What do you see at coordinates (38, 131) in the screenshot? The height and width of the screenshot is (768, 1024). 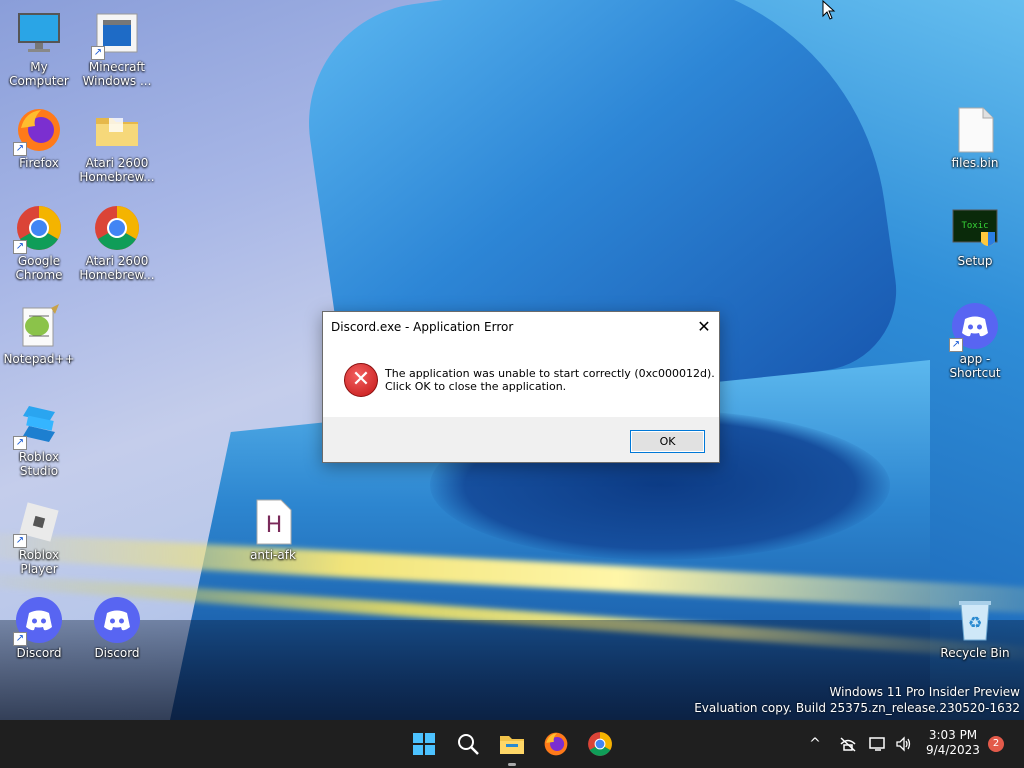 I see `firefox-icon: ↗` at bounding box center [38, 131].